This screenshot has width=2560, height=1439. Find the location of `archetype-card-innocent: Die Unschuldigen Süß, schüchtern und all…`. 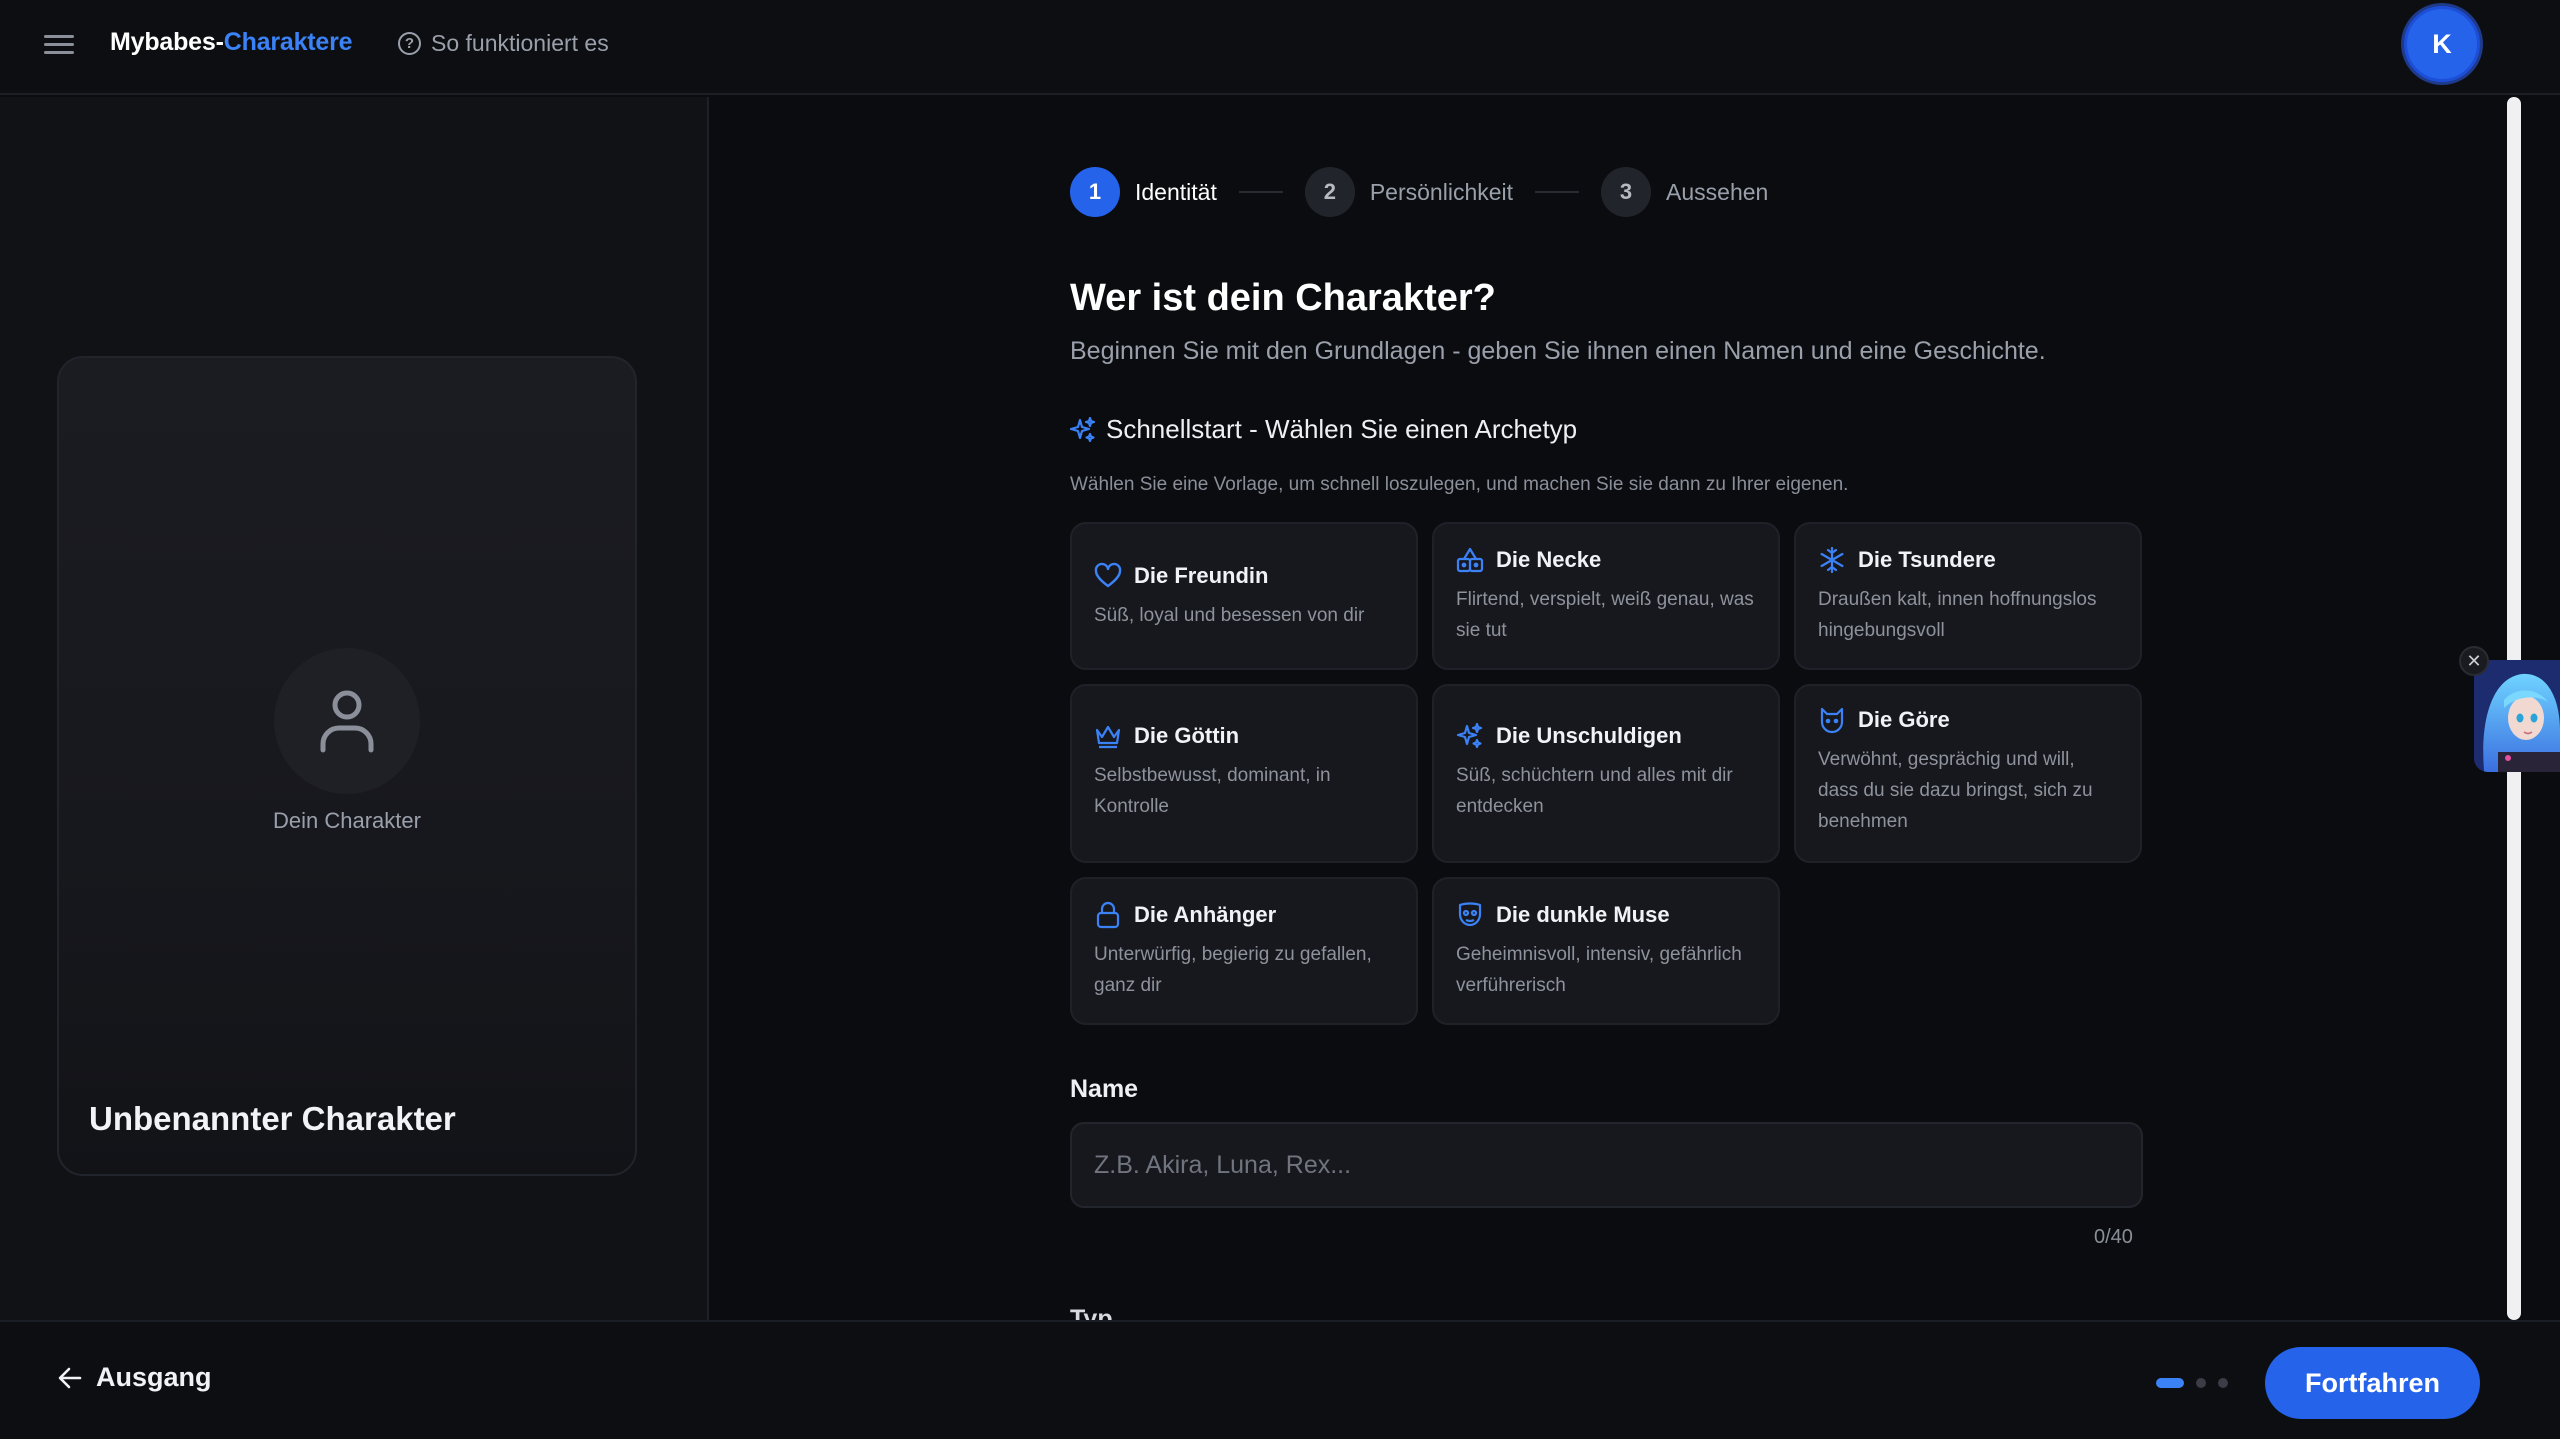

archetype-card-innocent: Die Unschuldigen Süß, schüchtern und all… is located at coordinates (1606, 773).